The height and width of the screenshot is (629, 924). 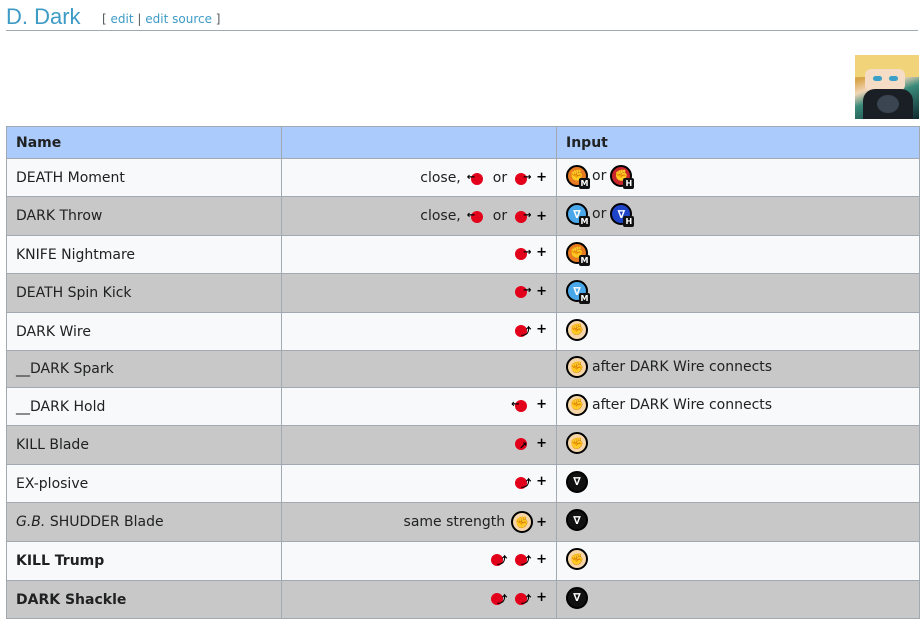 I want to click on move-name-cell: G.B. SHUDDER Blade, so click(x=144, y=522).